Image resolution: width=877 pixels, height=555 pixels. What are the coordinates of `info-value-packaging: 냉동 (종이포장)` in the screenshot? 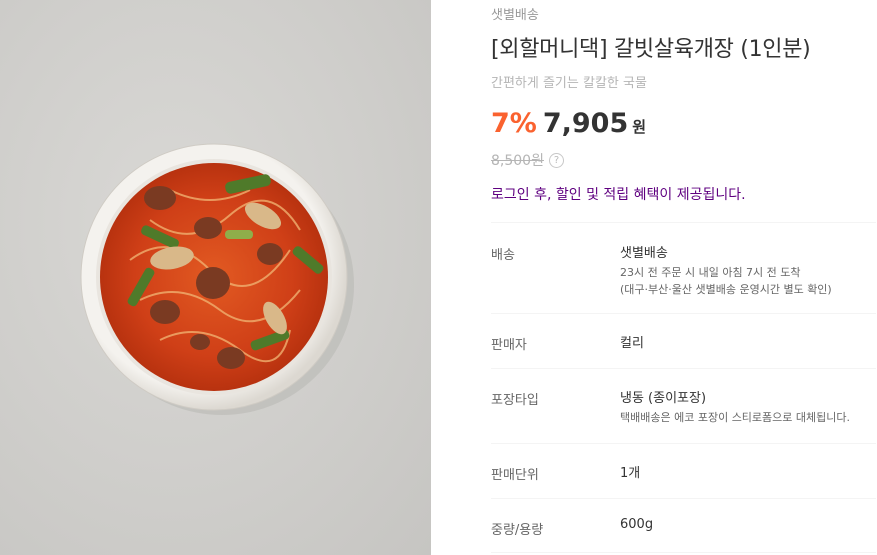 It's located at (663, 398).